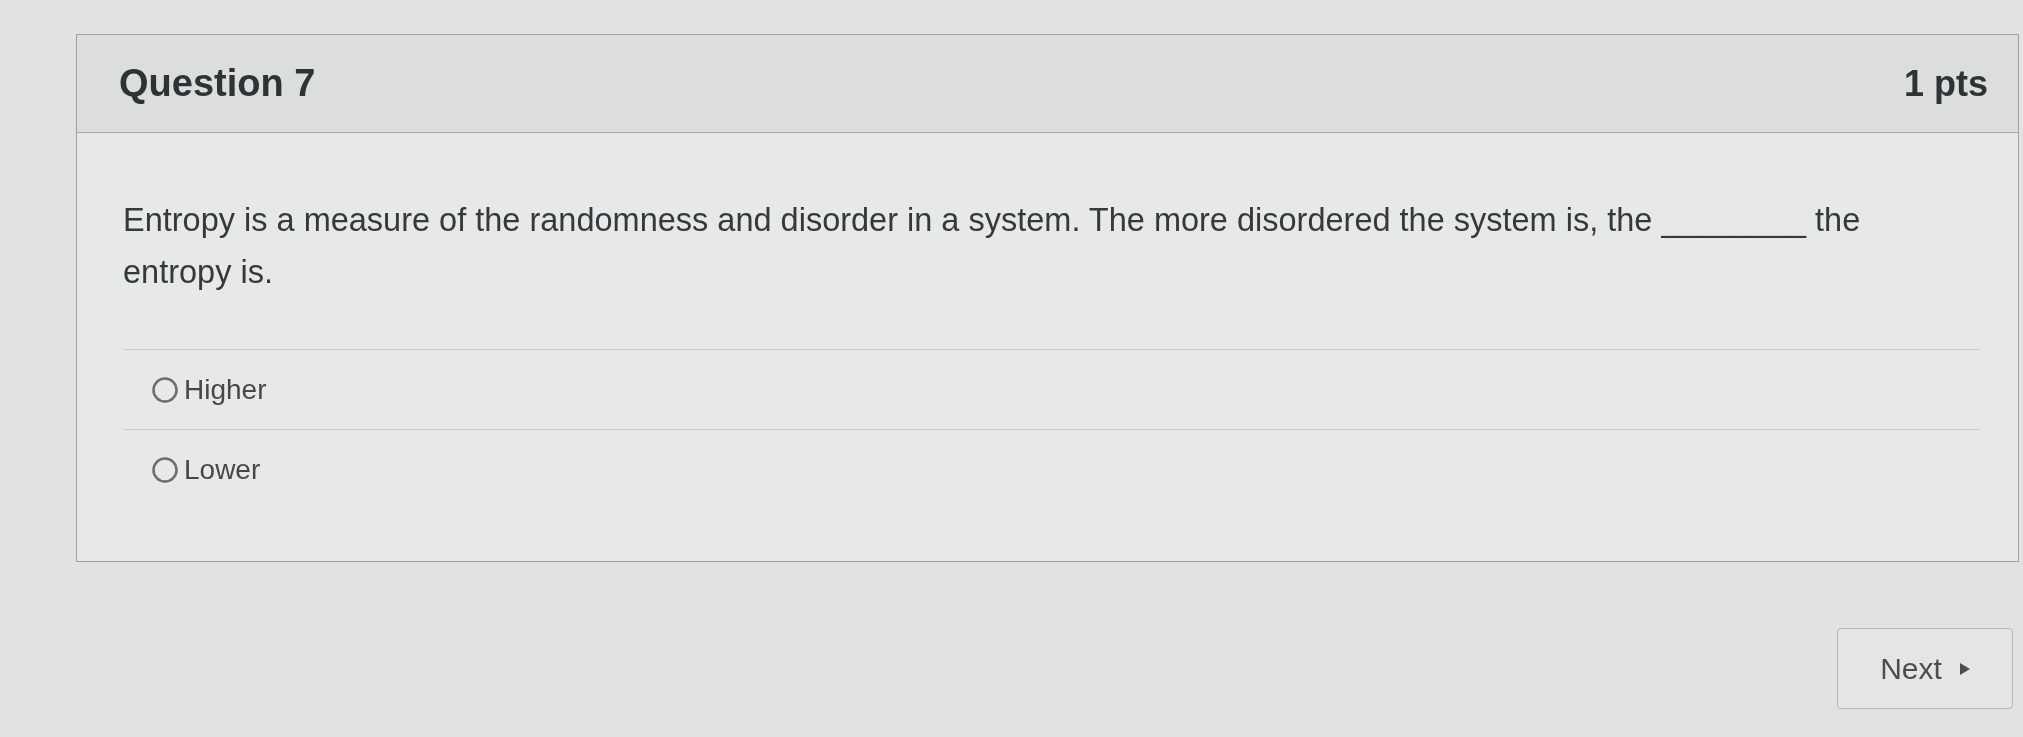  I want to click on next-button: Next, so click(1925, 668).